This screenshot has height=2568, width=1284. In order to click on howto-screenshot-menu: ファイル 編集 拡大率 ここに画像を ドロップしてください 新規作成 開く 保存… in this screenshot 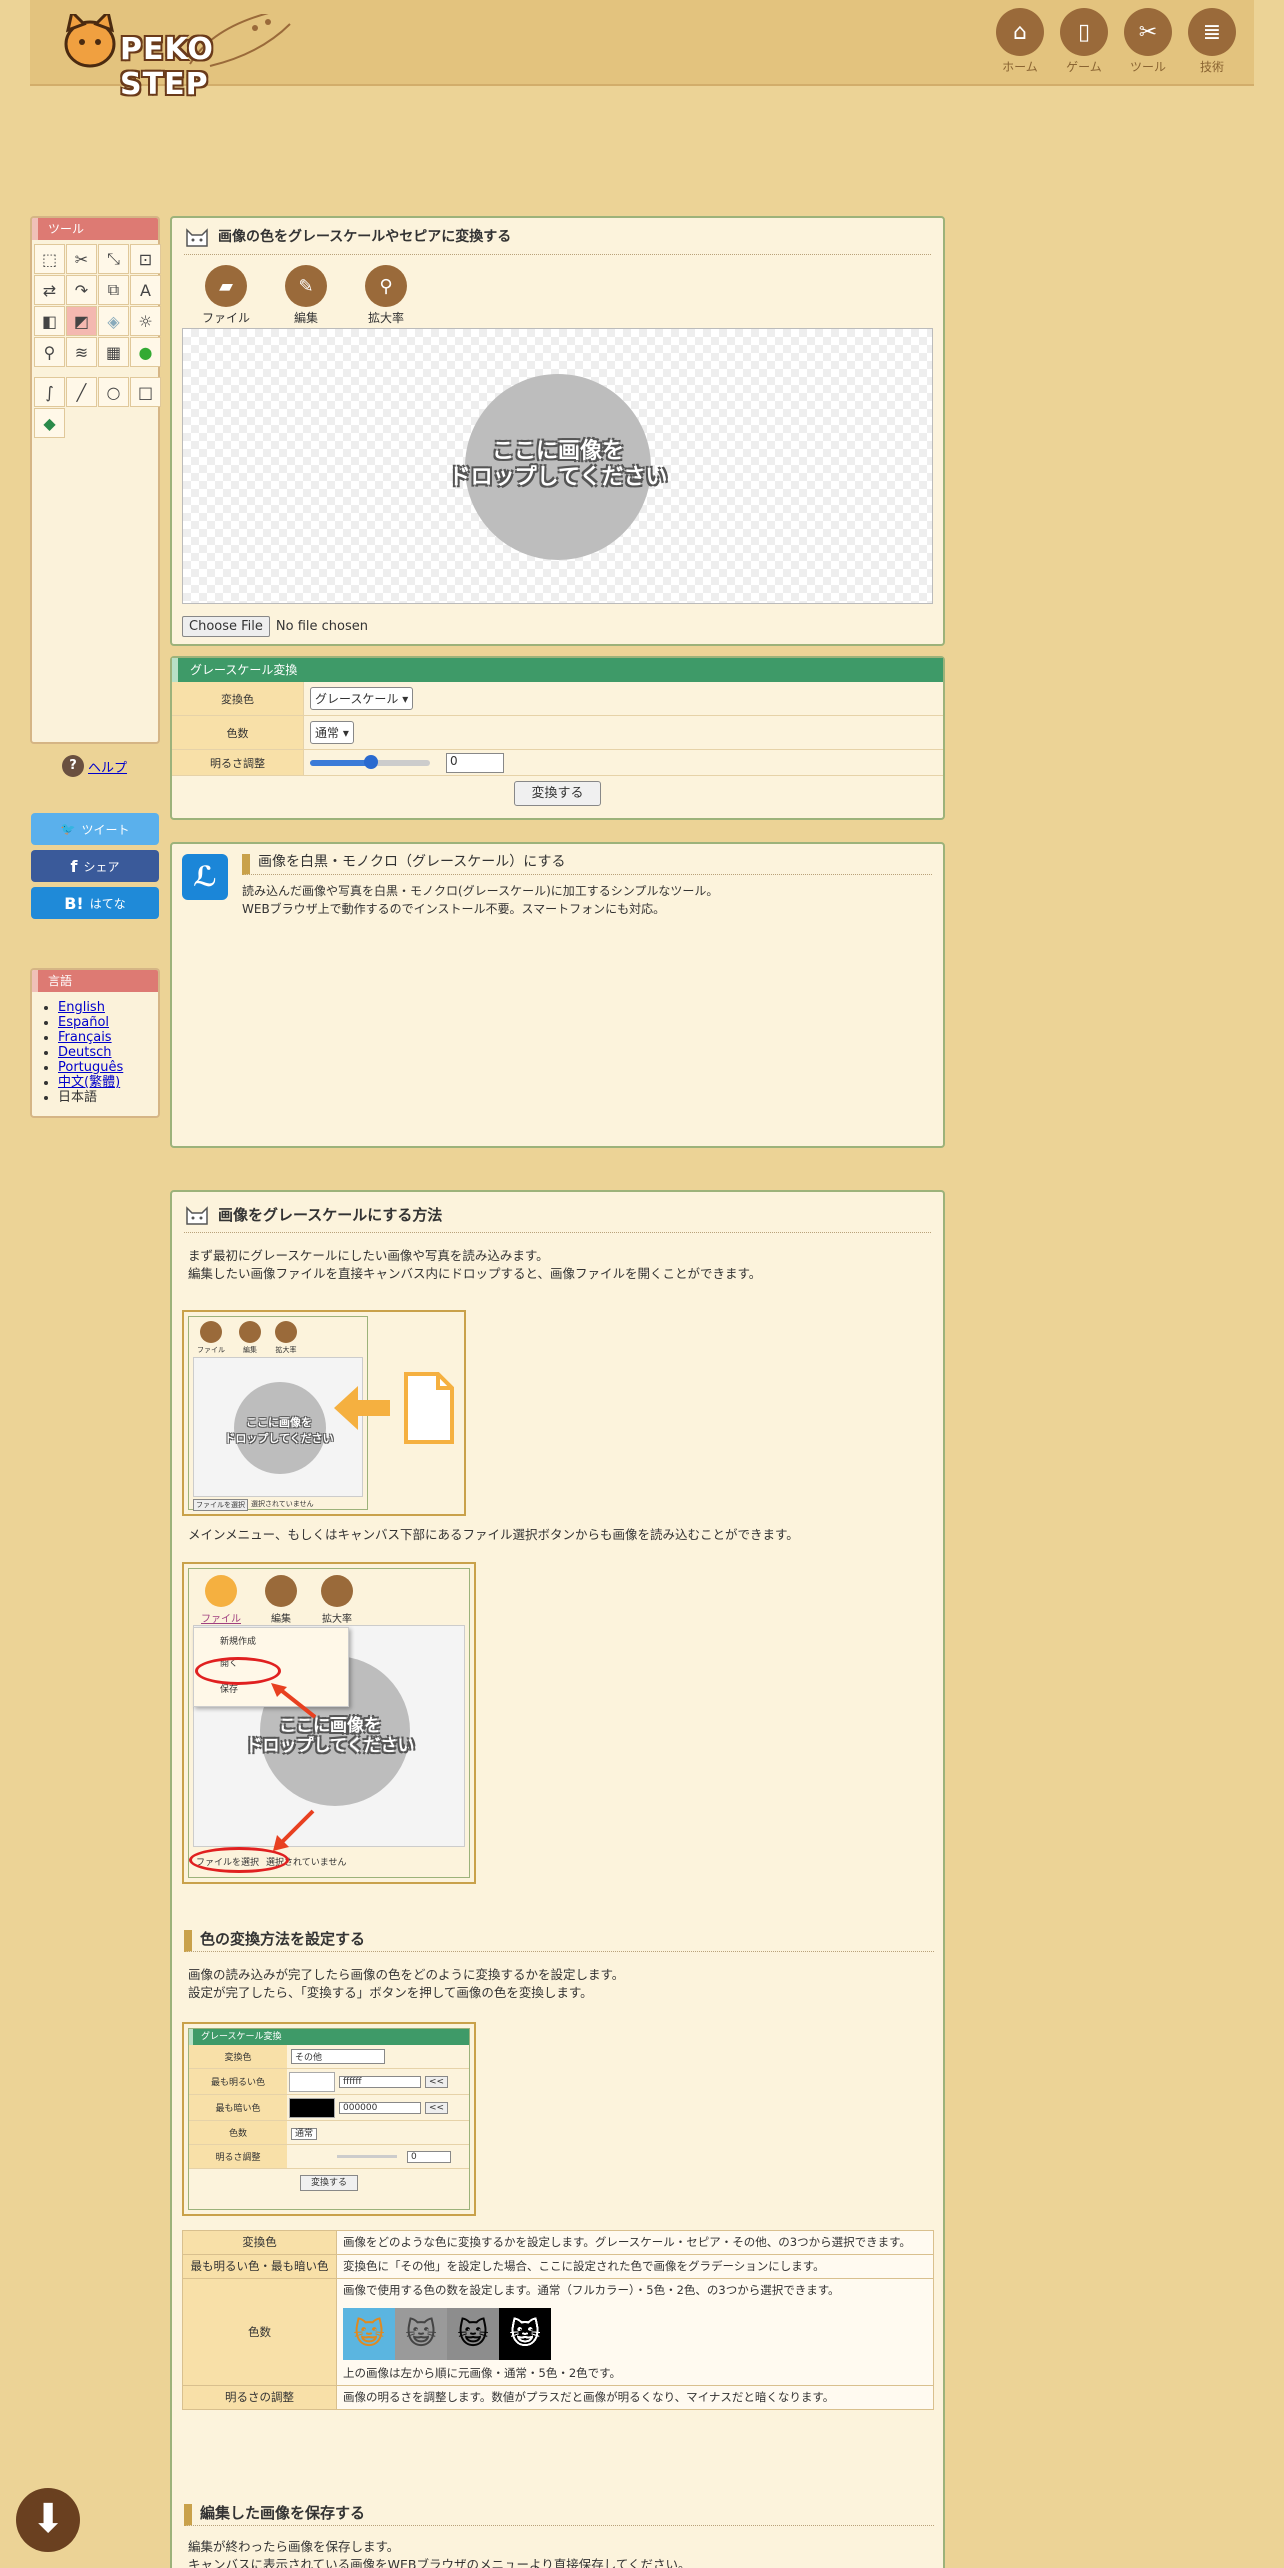, I will do `click(329, 1723)`.